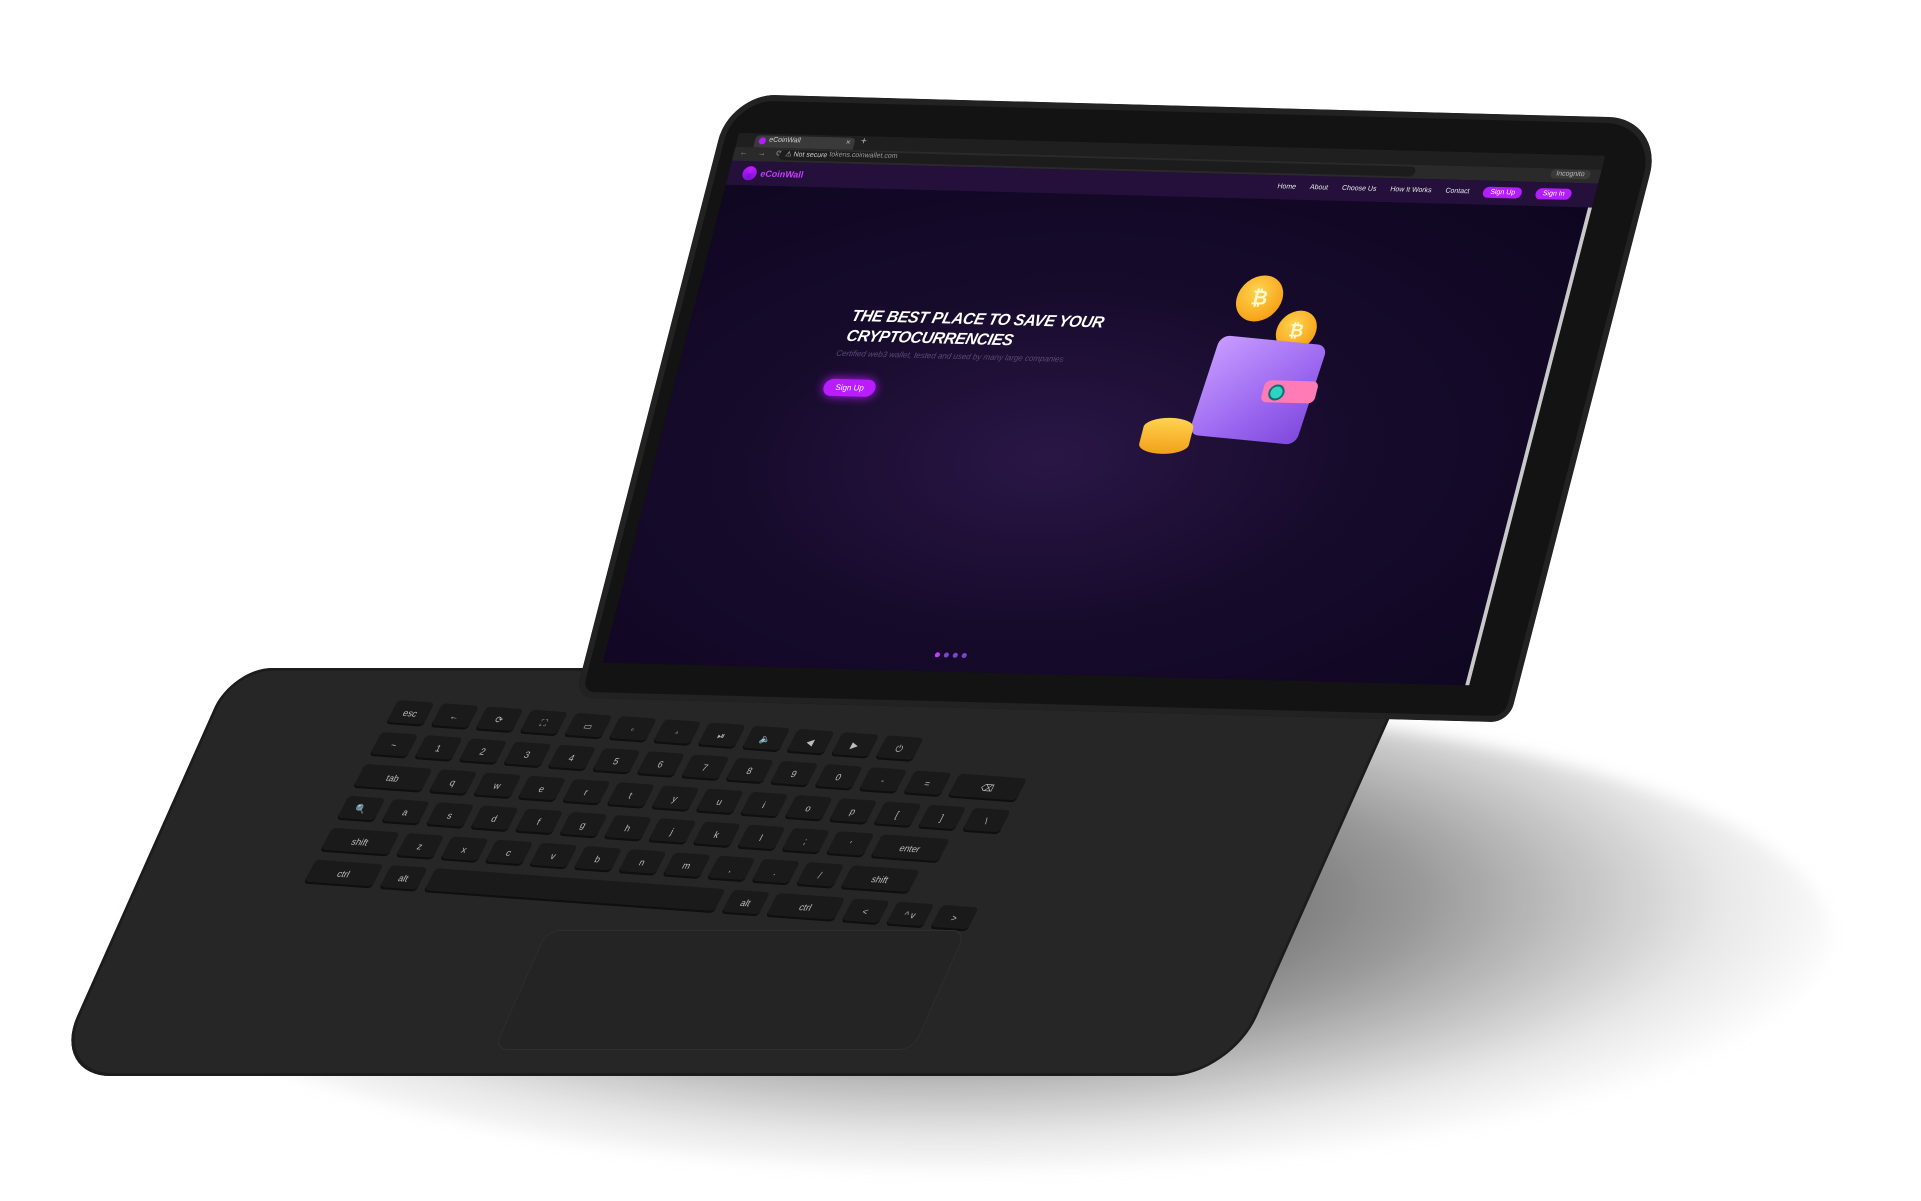 This screenshot has width=1921, height=1201. I want to click on keyboard-key: d, so click(494, 818).